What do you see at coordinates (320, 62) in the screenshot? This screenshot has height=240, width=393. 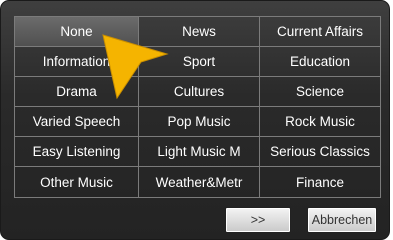 I see `genre-education: Education` at bounding box center [320, 62].